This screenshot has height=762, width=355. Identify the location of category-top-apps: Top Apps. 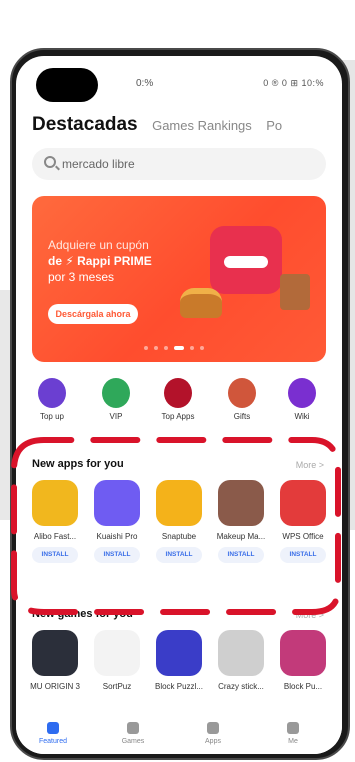
(178, 399).